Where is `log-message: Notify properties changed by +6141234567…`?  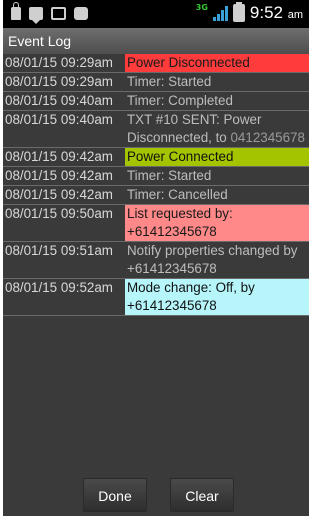
log-message: Notify properties changed by +6141234567… is located at coordinates (217, 260).